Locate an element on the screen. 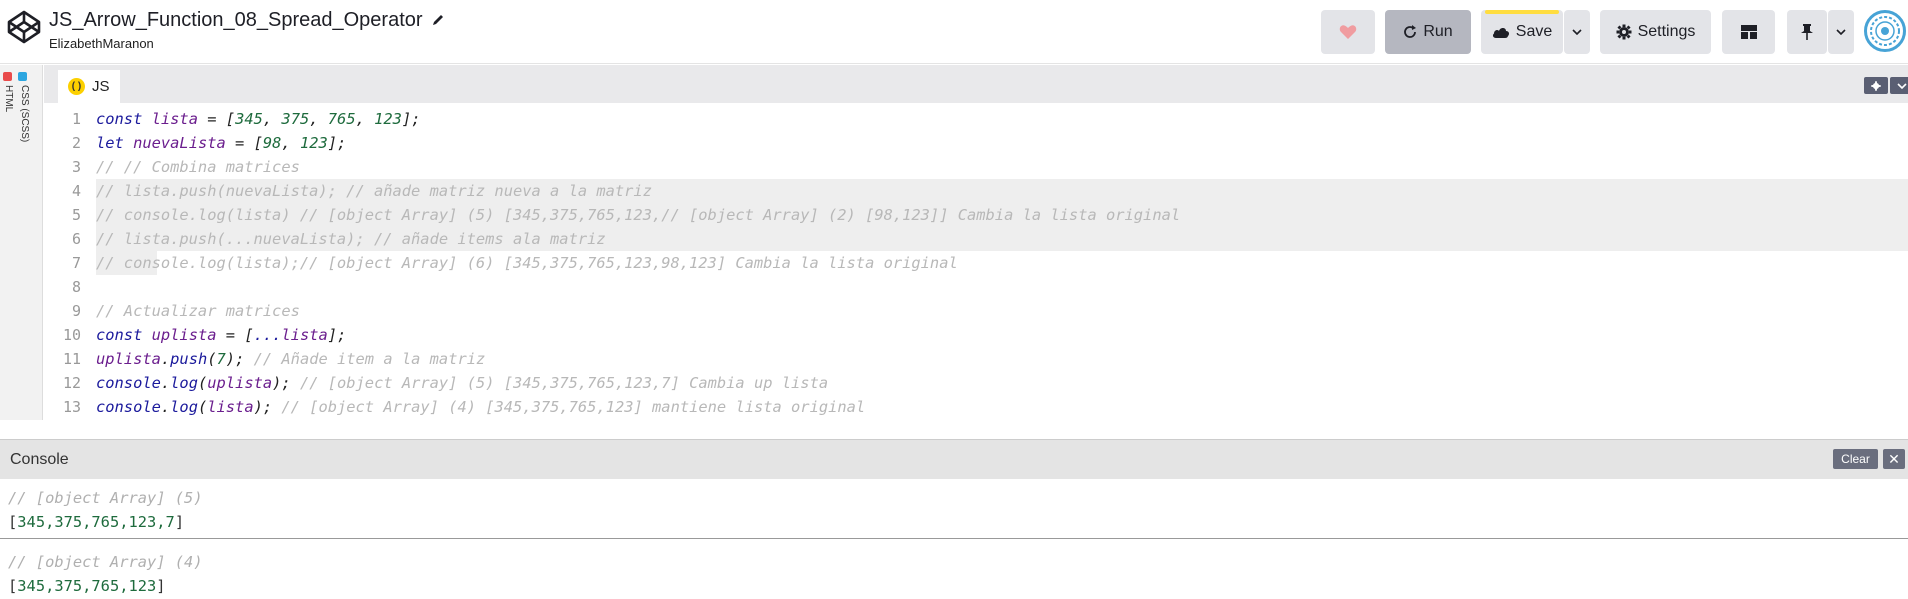 The image size is (1908, 599). console-divider is located at coordinates (954, 538).